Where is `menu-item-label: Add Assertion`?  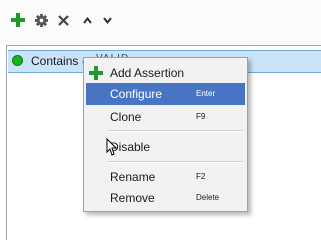
menu-item-label: Add Assertion is located at coordinates (147, 73).